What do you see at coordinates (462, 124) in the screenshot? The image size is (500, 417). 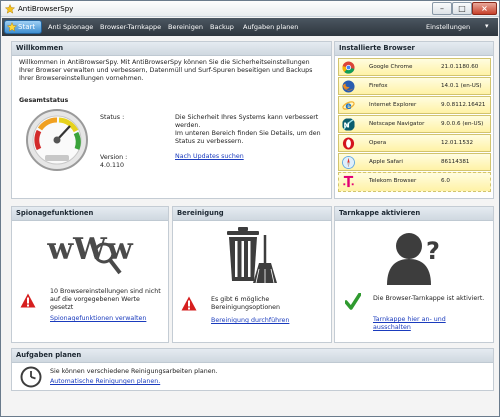 I see `browser-version: 9.0.0.6 (en-US)` at bounding box center [462, 124].